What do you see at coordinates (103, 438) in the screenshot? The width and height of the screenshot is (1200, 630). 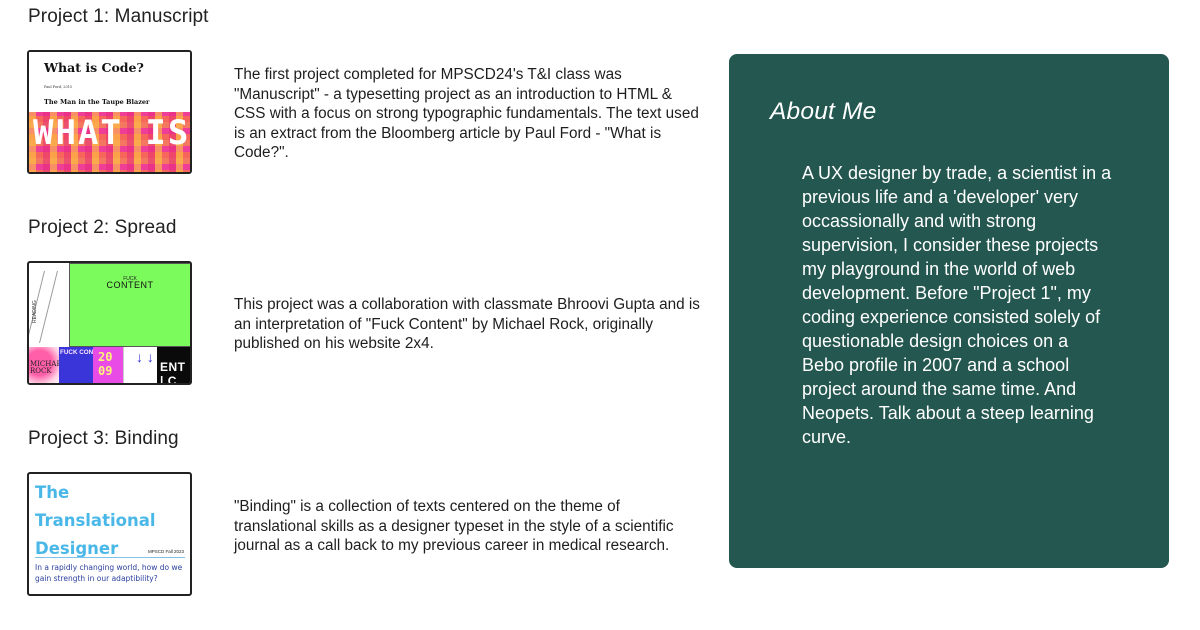 I see `project-title: Project 3: Binding` at bounding box center [103, 438].